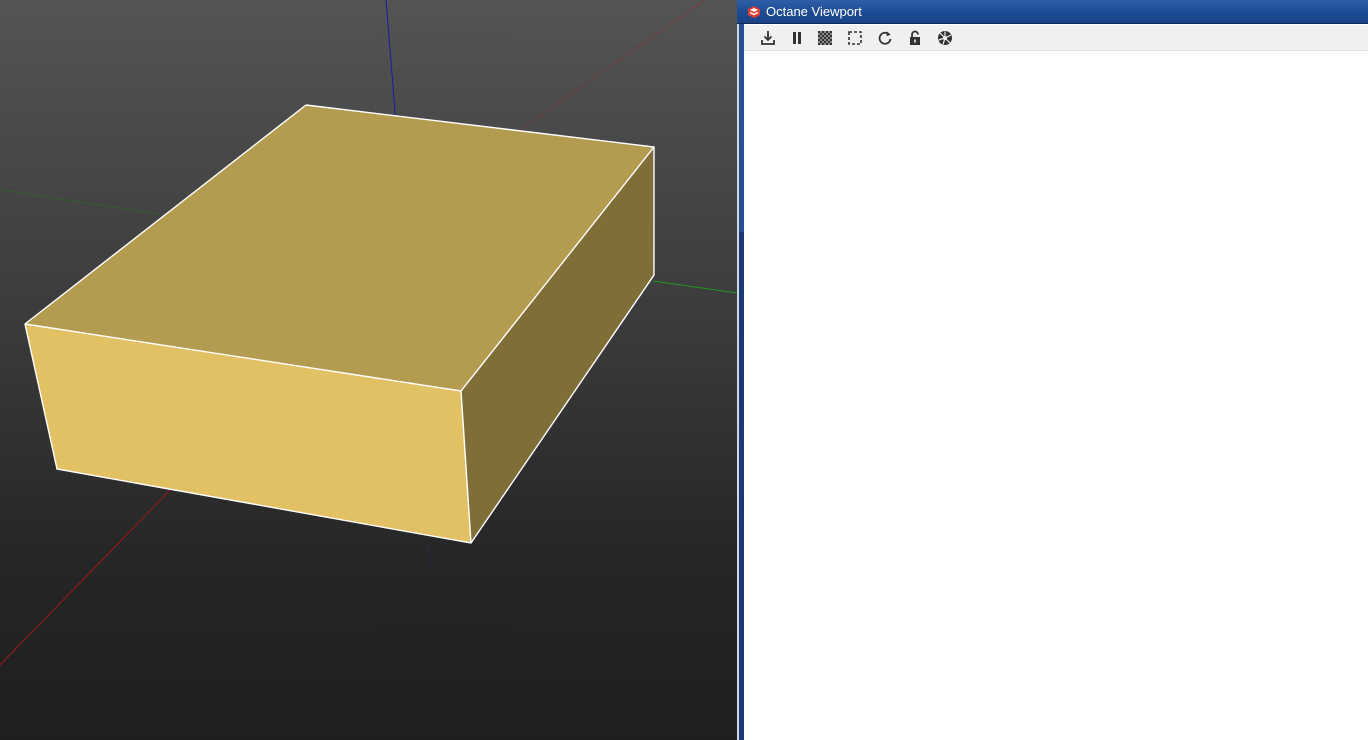 The width and height of the screenshot is (1368, 740). I want to click on sketchup-logo-icon, so click(754, 12).